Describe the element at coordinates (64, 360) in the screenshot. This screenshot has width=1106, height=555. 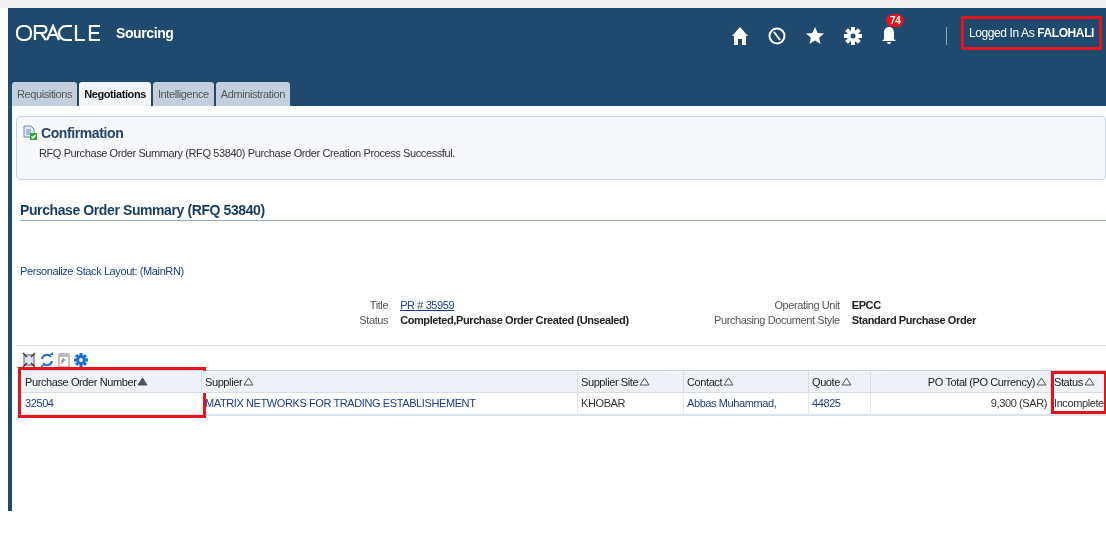
I see `export-icon` at that location.